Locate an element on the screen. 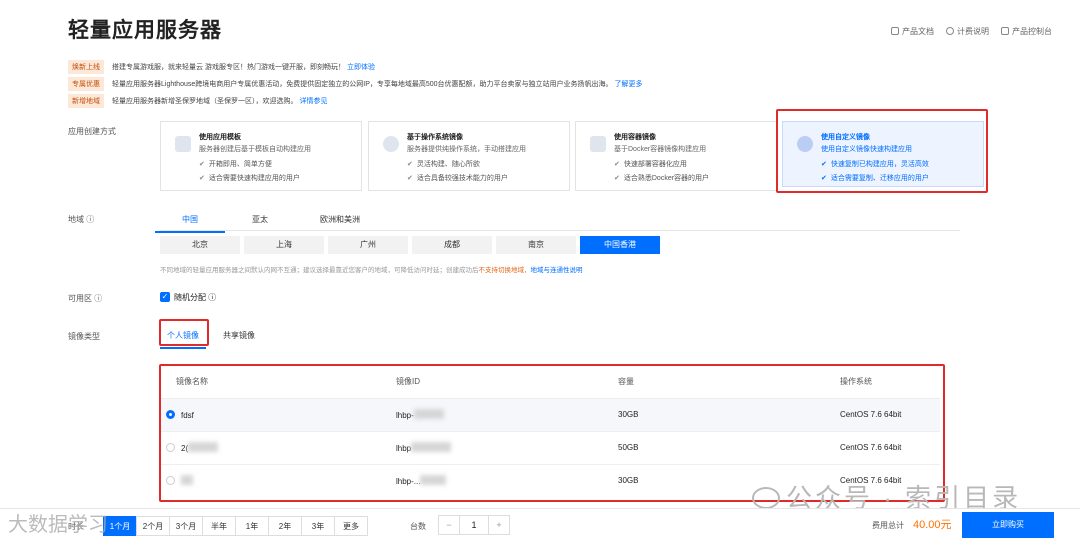 The width and height of the screenshot is (1080, 540). zone-value: 随机分配 ⓘ is located at coordinates (195, 297).